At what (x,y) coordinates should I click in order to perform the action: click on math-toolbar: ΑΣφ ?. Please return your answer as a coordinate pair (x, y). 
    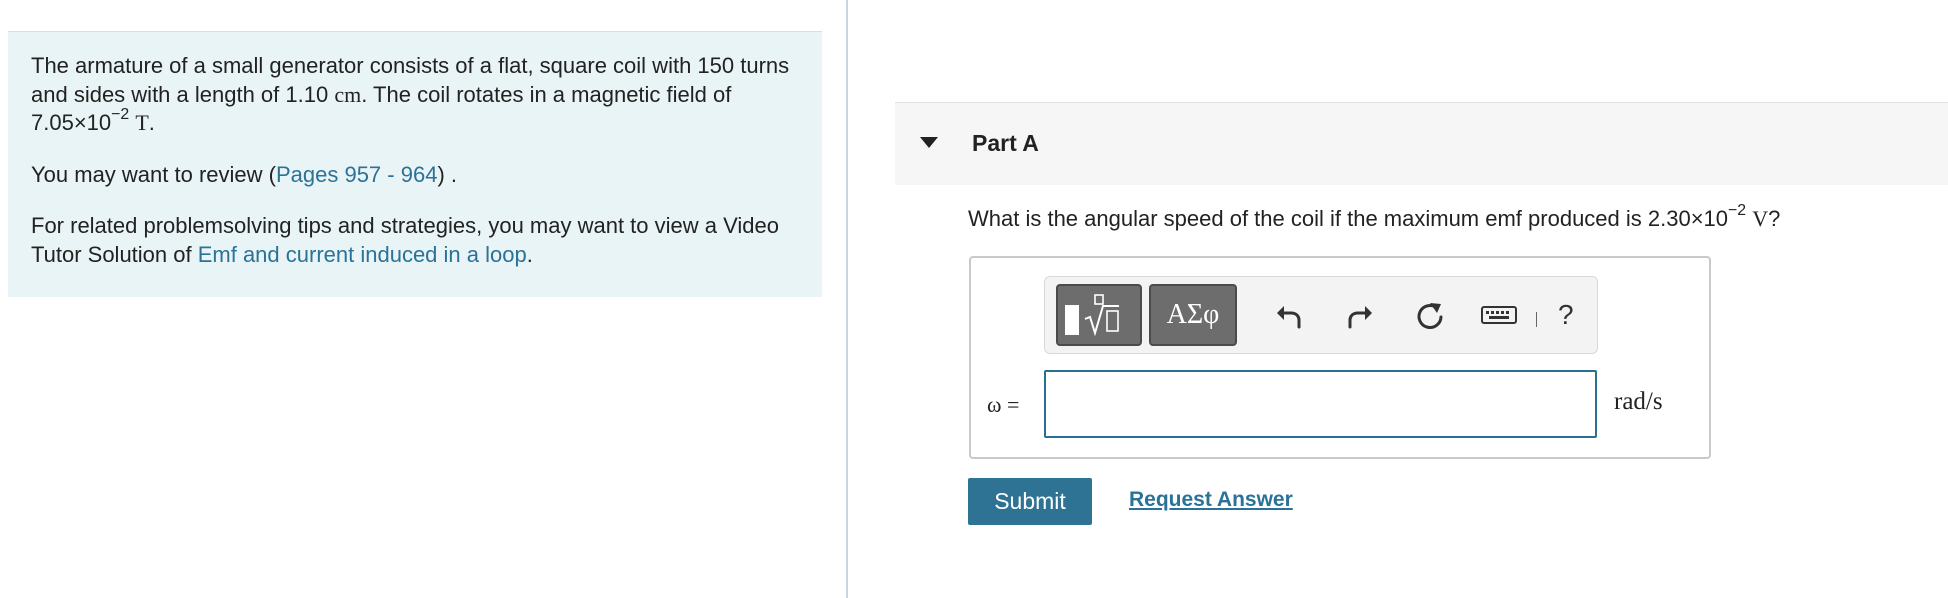
    Looking at the image, I should click on (1321, 315).